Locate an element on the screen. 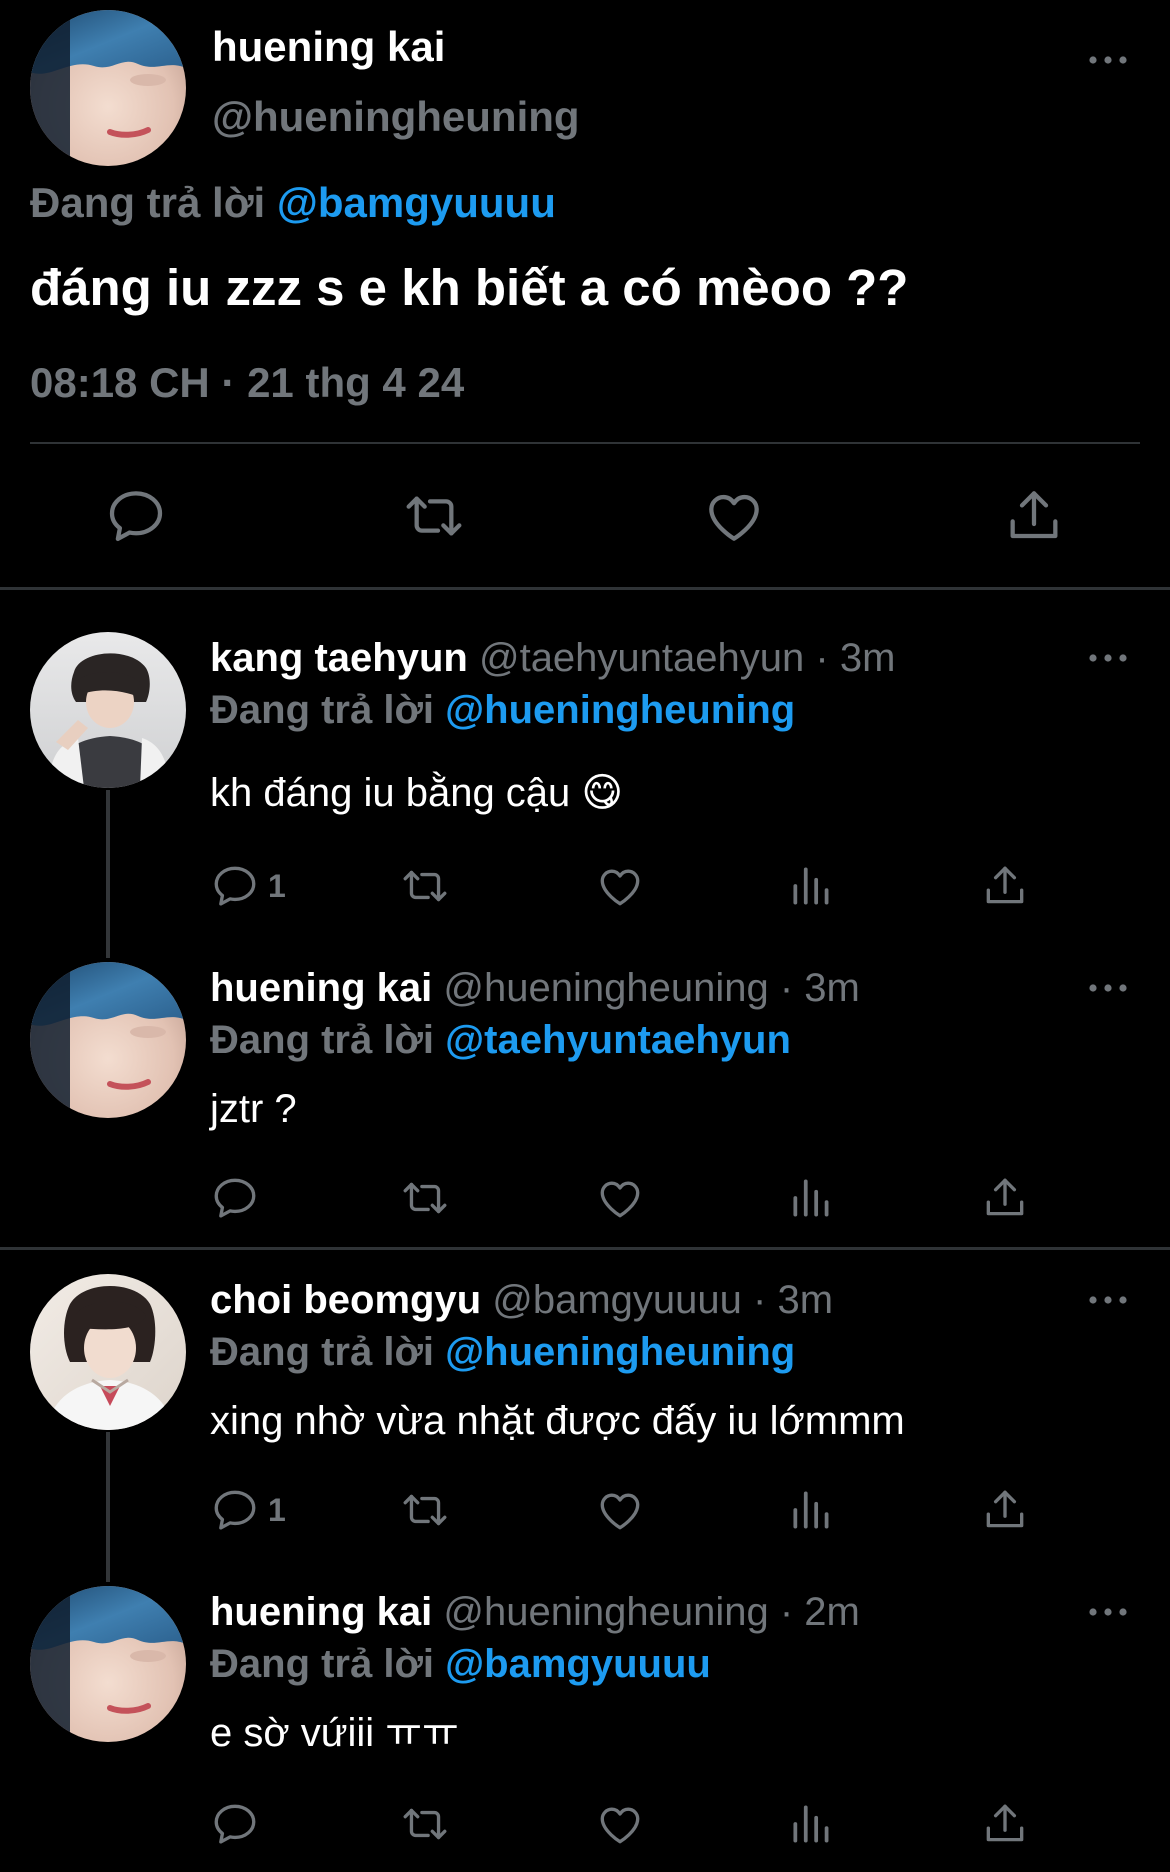 Image resolution: width=1170 pixels, height=1872 pixels. reply-author-handle: @bamgyuuuu is located at coordinates (617, 1300).